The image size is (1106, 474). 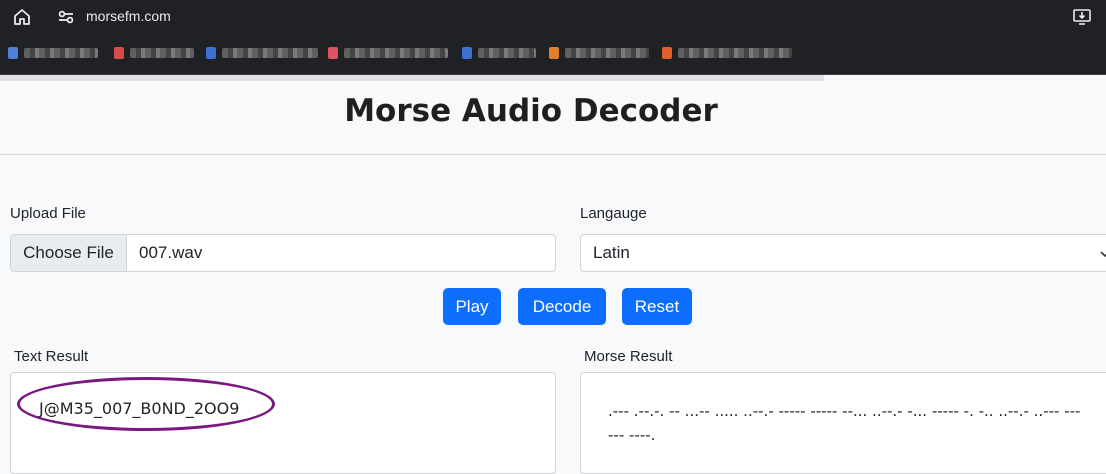 I want to click on decode-button: Decode, so click(x=562, y=306).